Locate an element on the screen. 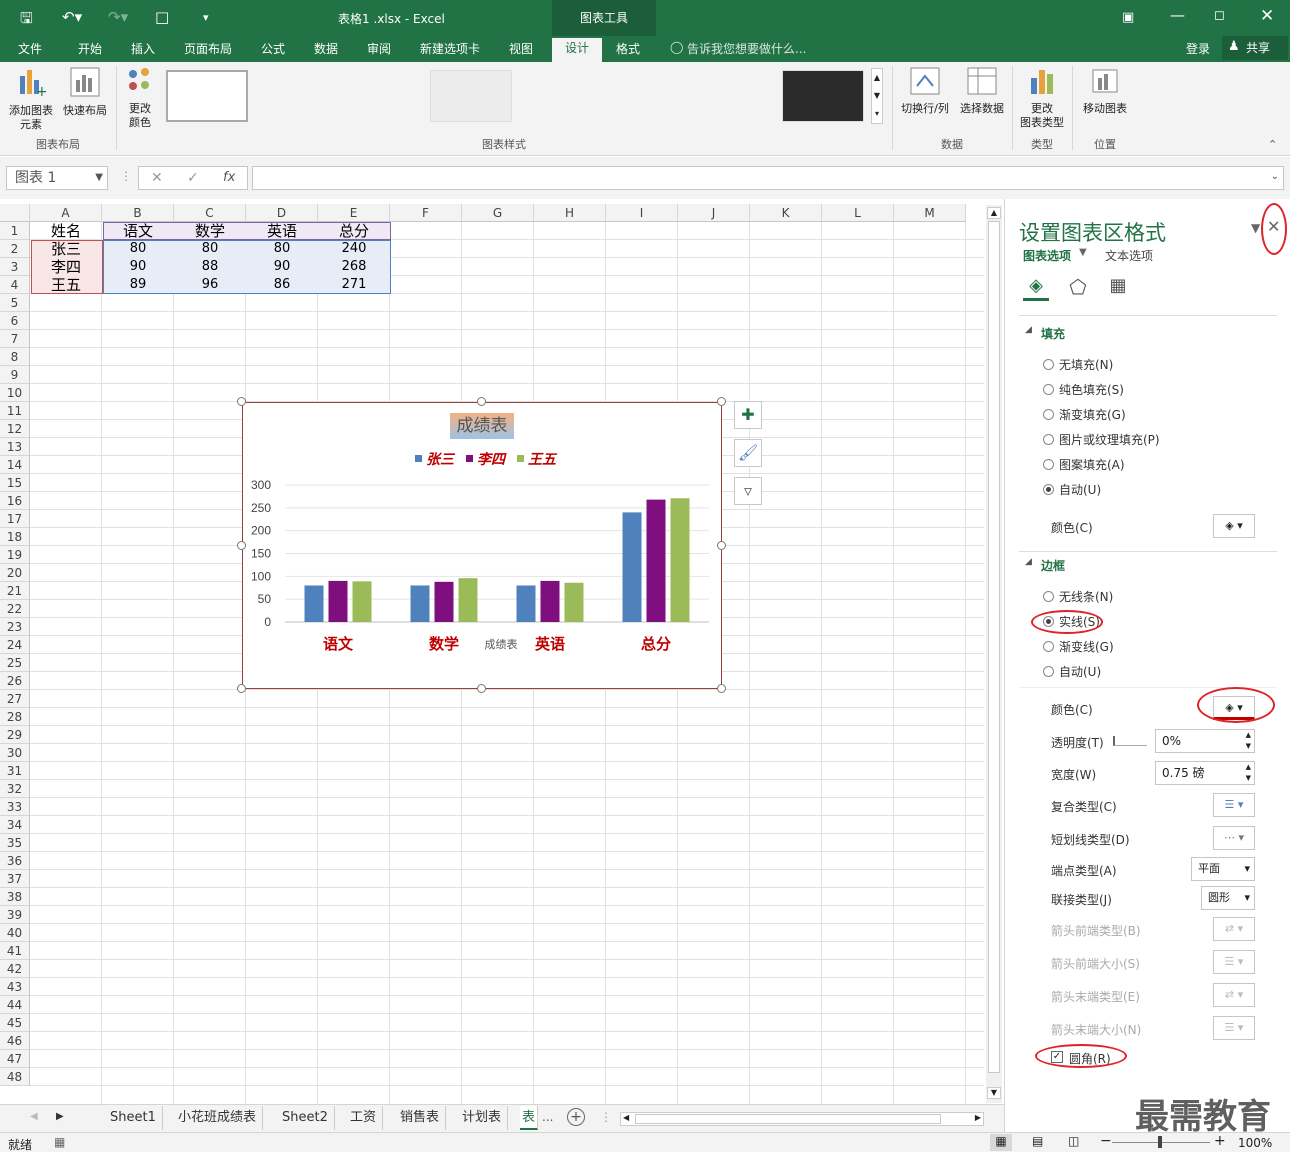 The width and height of the screenshot is (1290, 1153). switch-row-column-button: 切换行/列 is located at coordinates (925, 91).